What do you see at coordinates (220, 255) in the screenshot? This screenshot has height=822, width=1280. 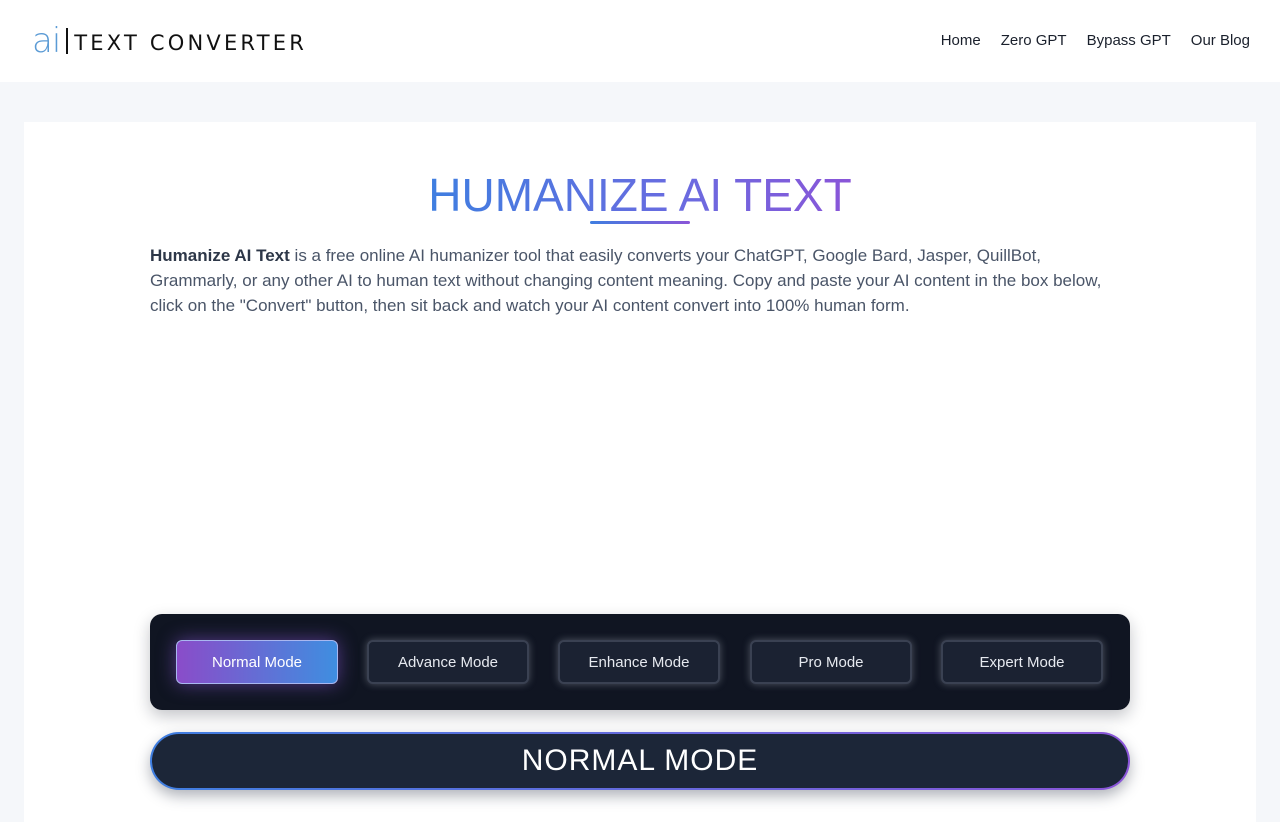 I see `intro-strong: Humanize AI Text` at bounding box center [220, 255].